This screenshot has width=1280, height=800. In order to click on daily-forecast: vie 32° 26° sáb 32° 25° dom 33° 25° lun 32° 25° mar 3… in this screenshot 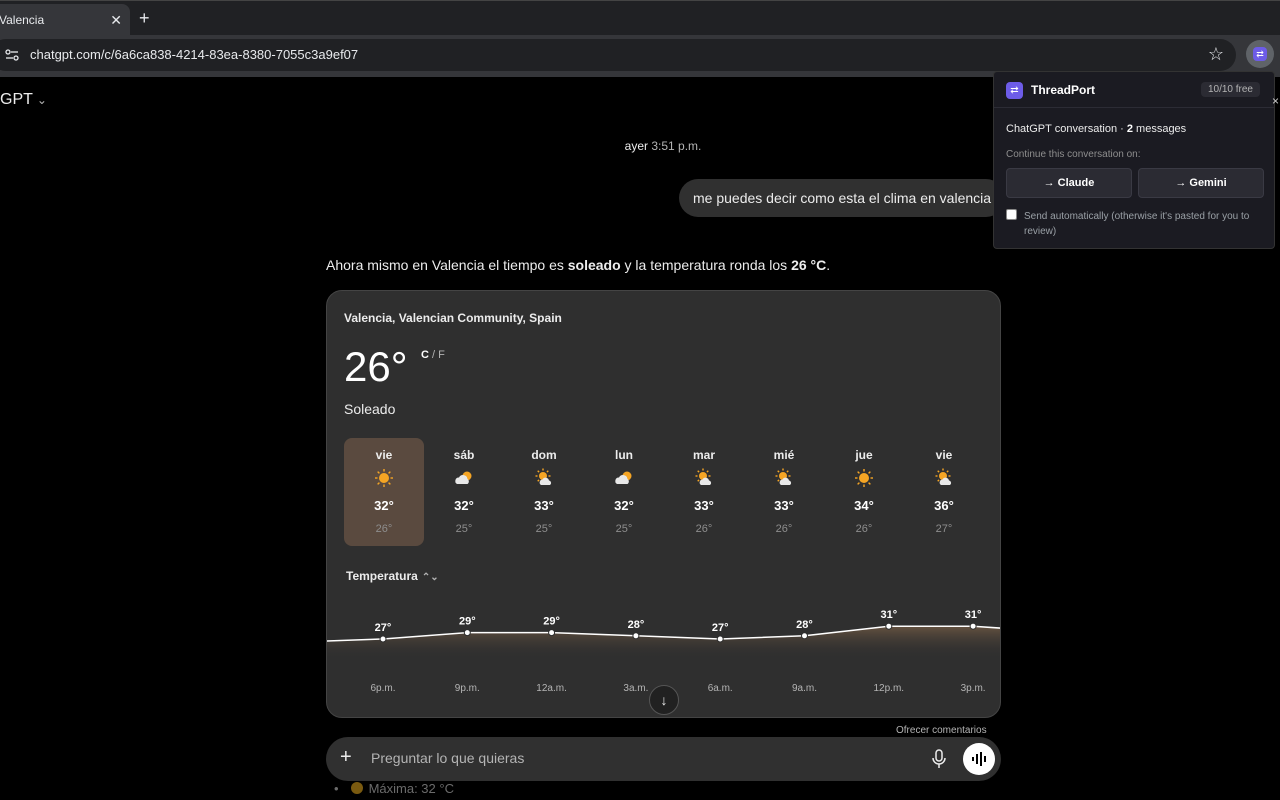, I will do `click(664, 492)`.